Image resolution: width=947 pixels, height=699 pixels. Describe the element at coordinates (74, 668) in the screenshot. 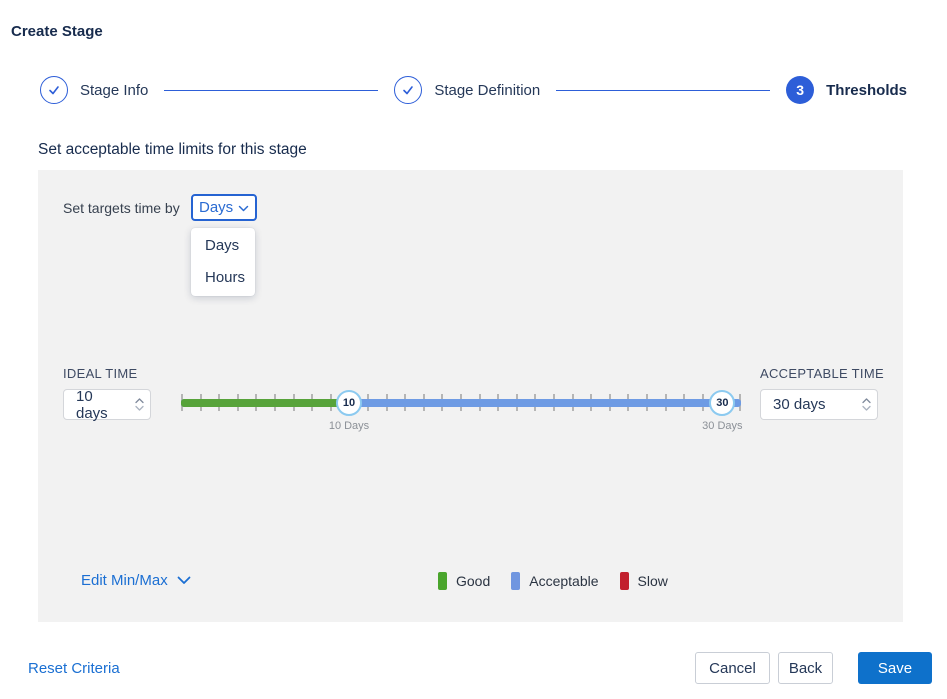

I see `reset-criteria-link: Reset Criteria` at that location.